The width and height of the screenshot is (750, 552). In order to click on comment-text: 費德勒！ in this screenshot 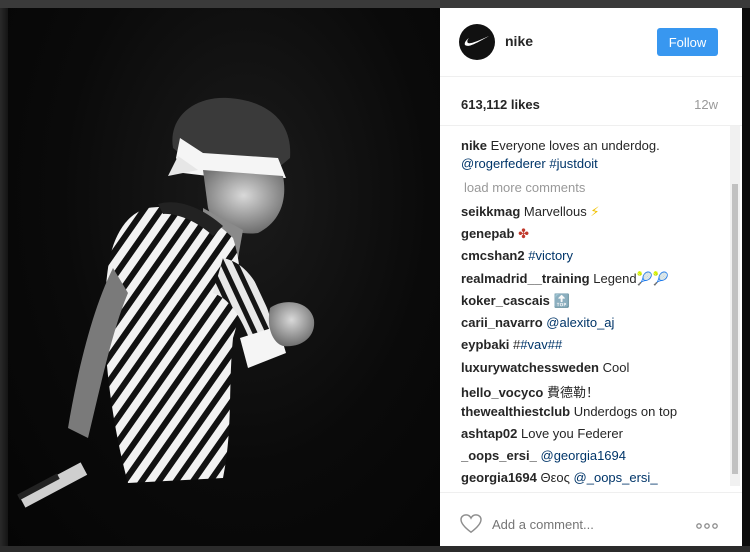, I will do `click(573, 392)`.